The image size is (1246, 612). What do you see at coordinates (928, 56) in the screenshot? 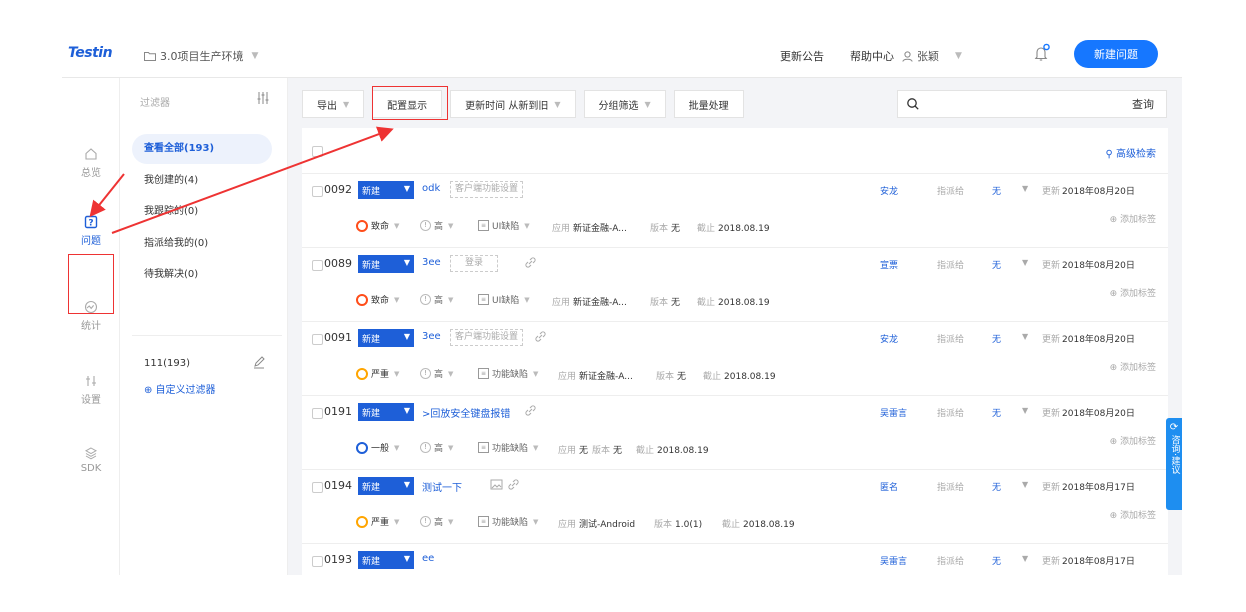
I see `user-name: 张颖` at bounding box center [928, 56].